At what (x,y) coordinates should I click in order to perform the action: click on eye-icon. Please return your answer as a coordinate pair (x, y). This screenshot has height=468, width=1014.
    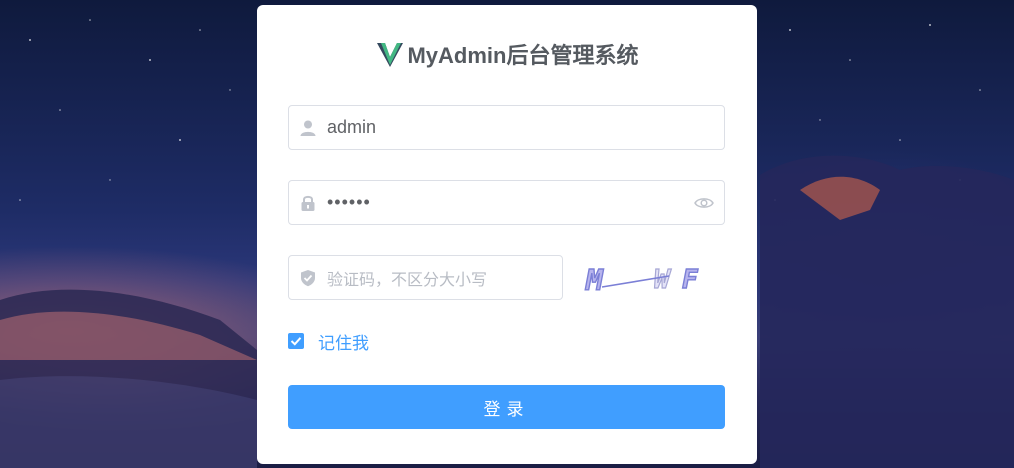
    Looking at the image, I should click on (704, 202).